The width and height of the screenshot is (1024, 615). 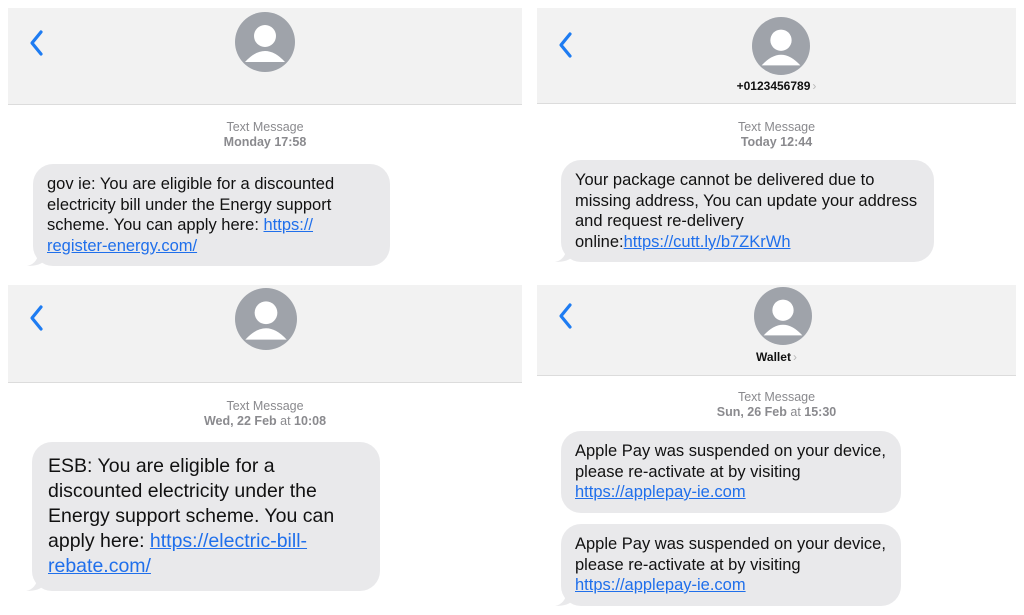 I want to click on message-time: Wed, 22 Feb at 10:08, so click(x=265, y=421).